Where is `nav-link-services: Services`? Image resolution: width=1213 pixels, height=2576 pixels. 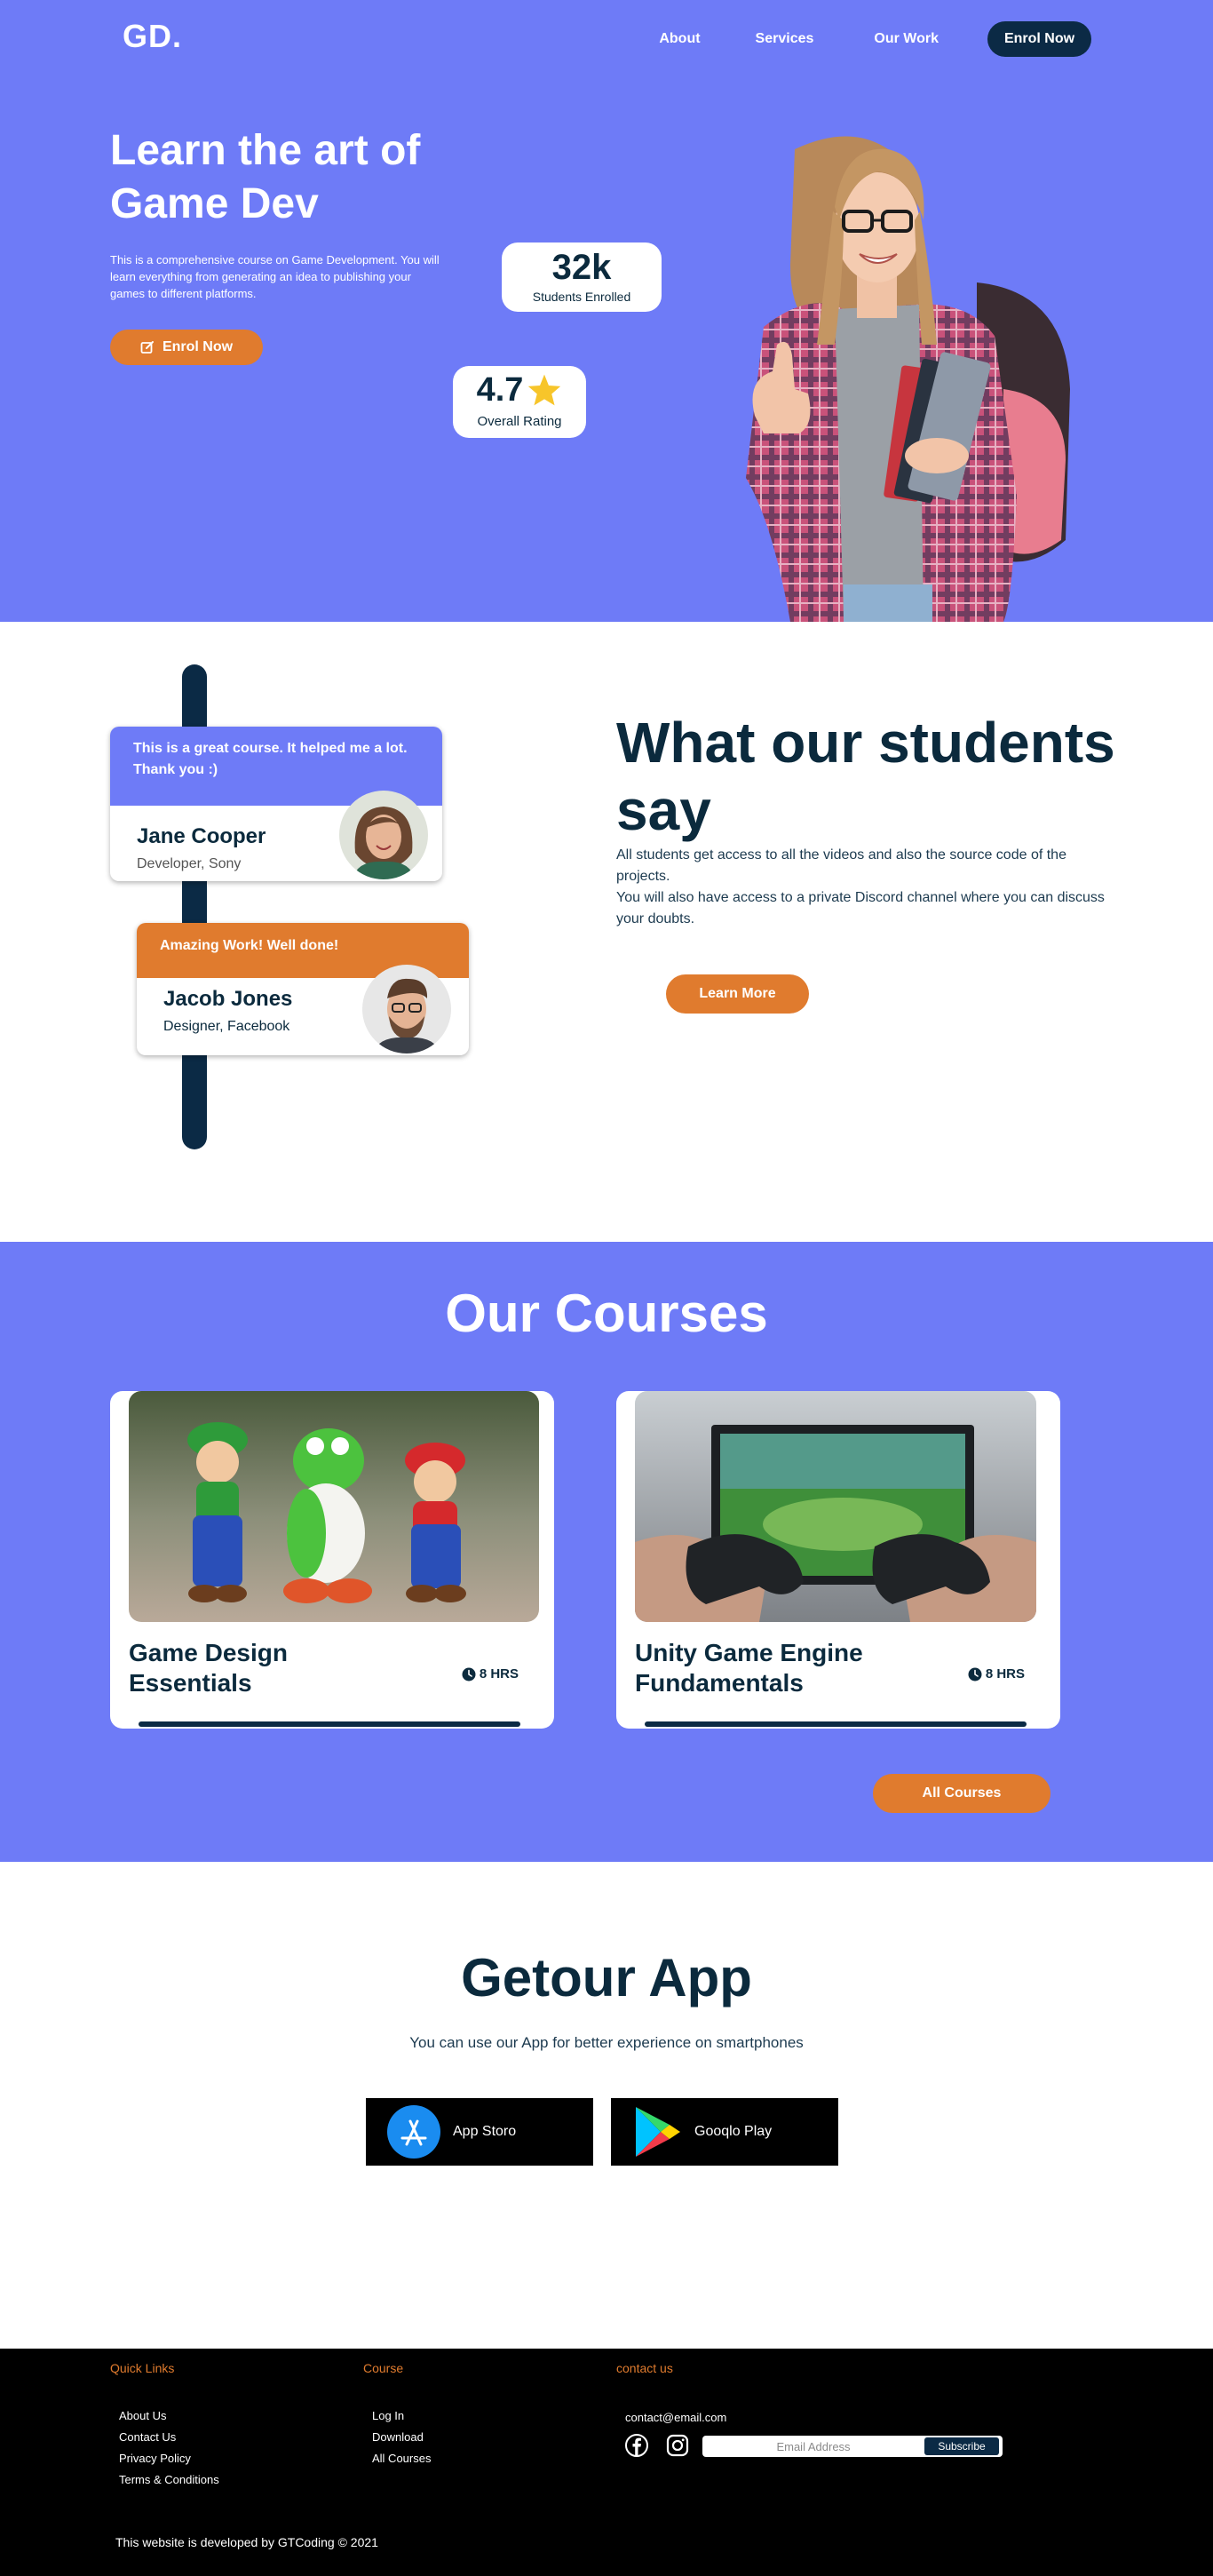 nav-link-services: Services is located at coordinates (785, 39).